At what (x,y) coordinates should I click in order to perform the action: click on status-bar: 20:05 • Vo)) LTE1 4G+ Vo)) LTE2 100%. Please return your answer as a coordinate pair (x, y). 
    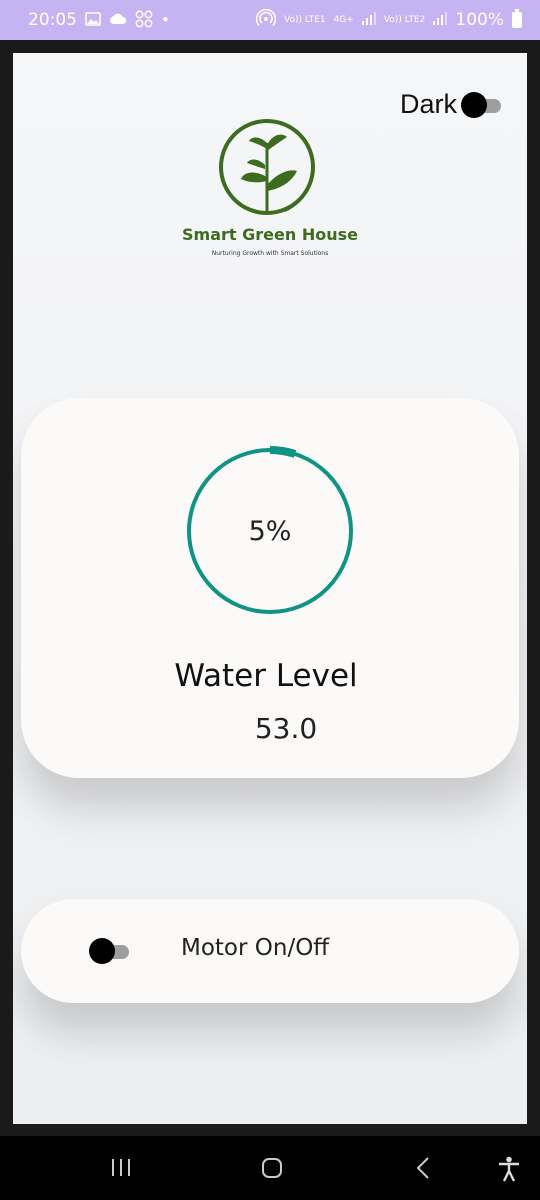
    Looking at the image, I should click on (270, 20).